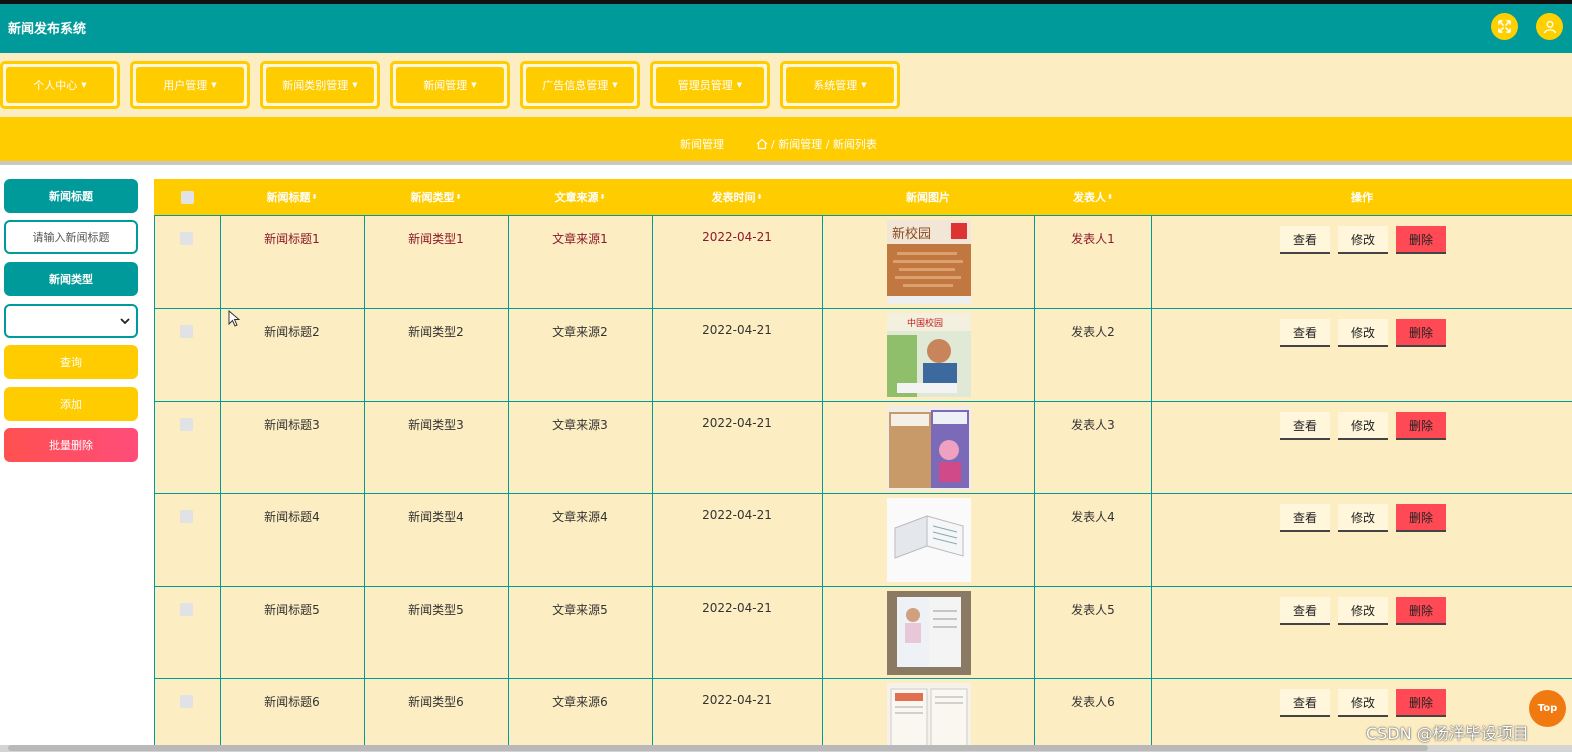 This screenshot has width=1572, height=752. What do you see at coordinates (786, 28) in the screenshot?
I see `app-header: 新闻发布系统` at bounding box center [786, 28].